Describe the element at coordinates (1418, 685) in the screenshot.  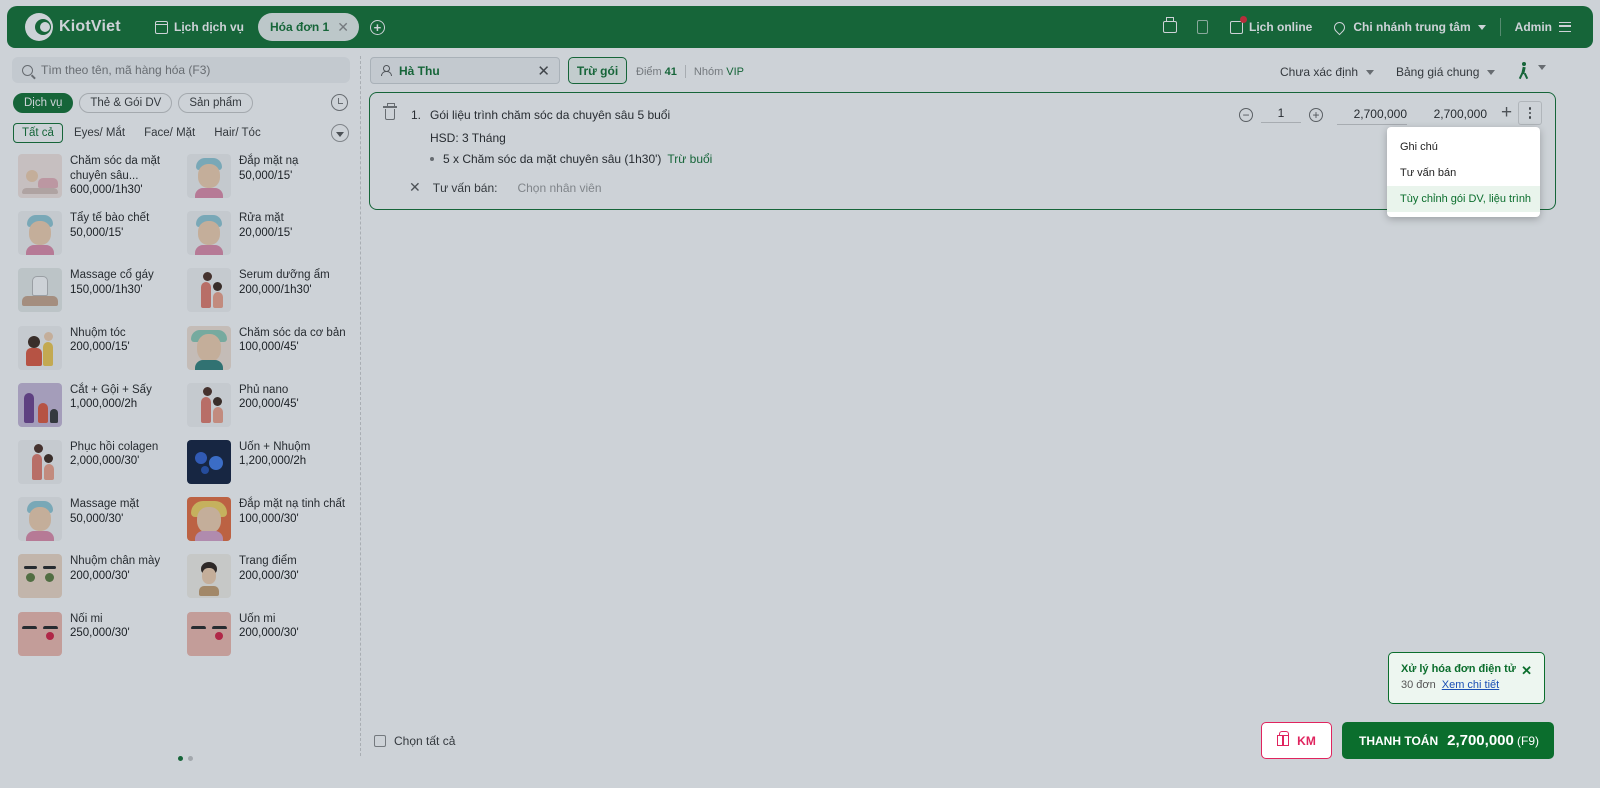
I see `einvoice-count: 30 đơn` at that location.